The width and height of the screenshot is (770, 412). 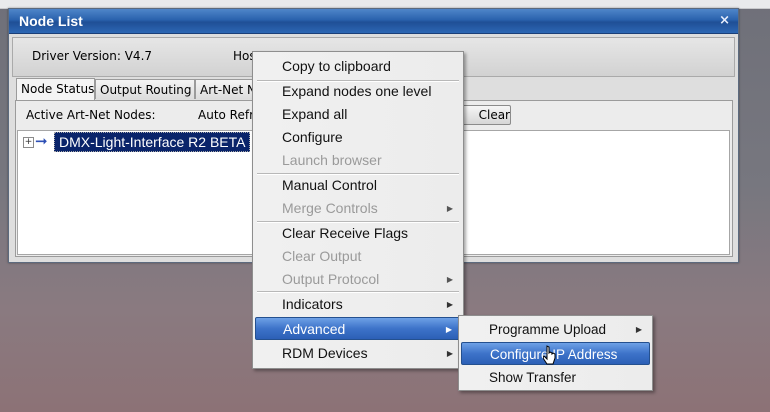 I want to click on menu-item-output-protocol: Output Protocol ▶, so click(x=358, y=279).